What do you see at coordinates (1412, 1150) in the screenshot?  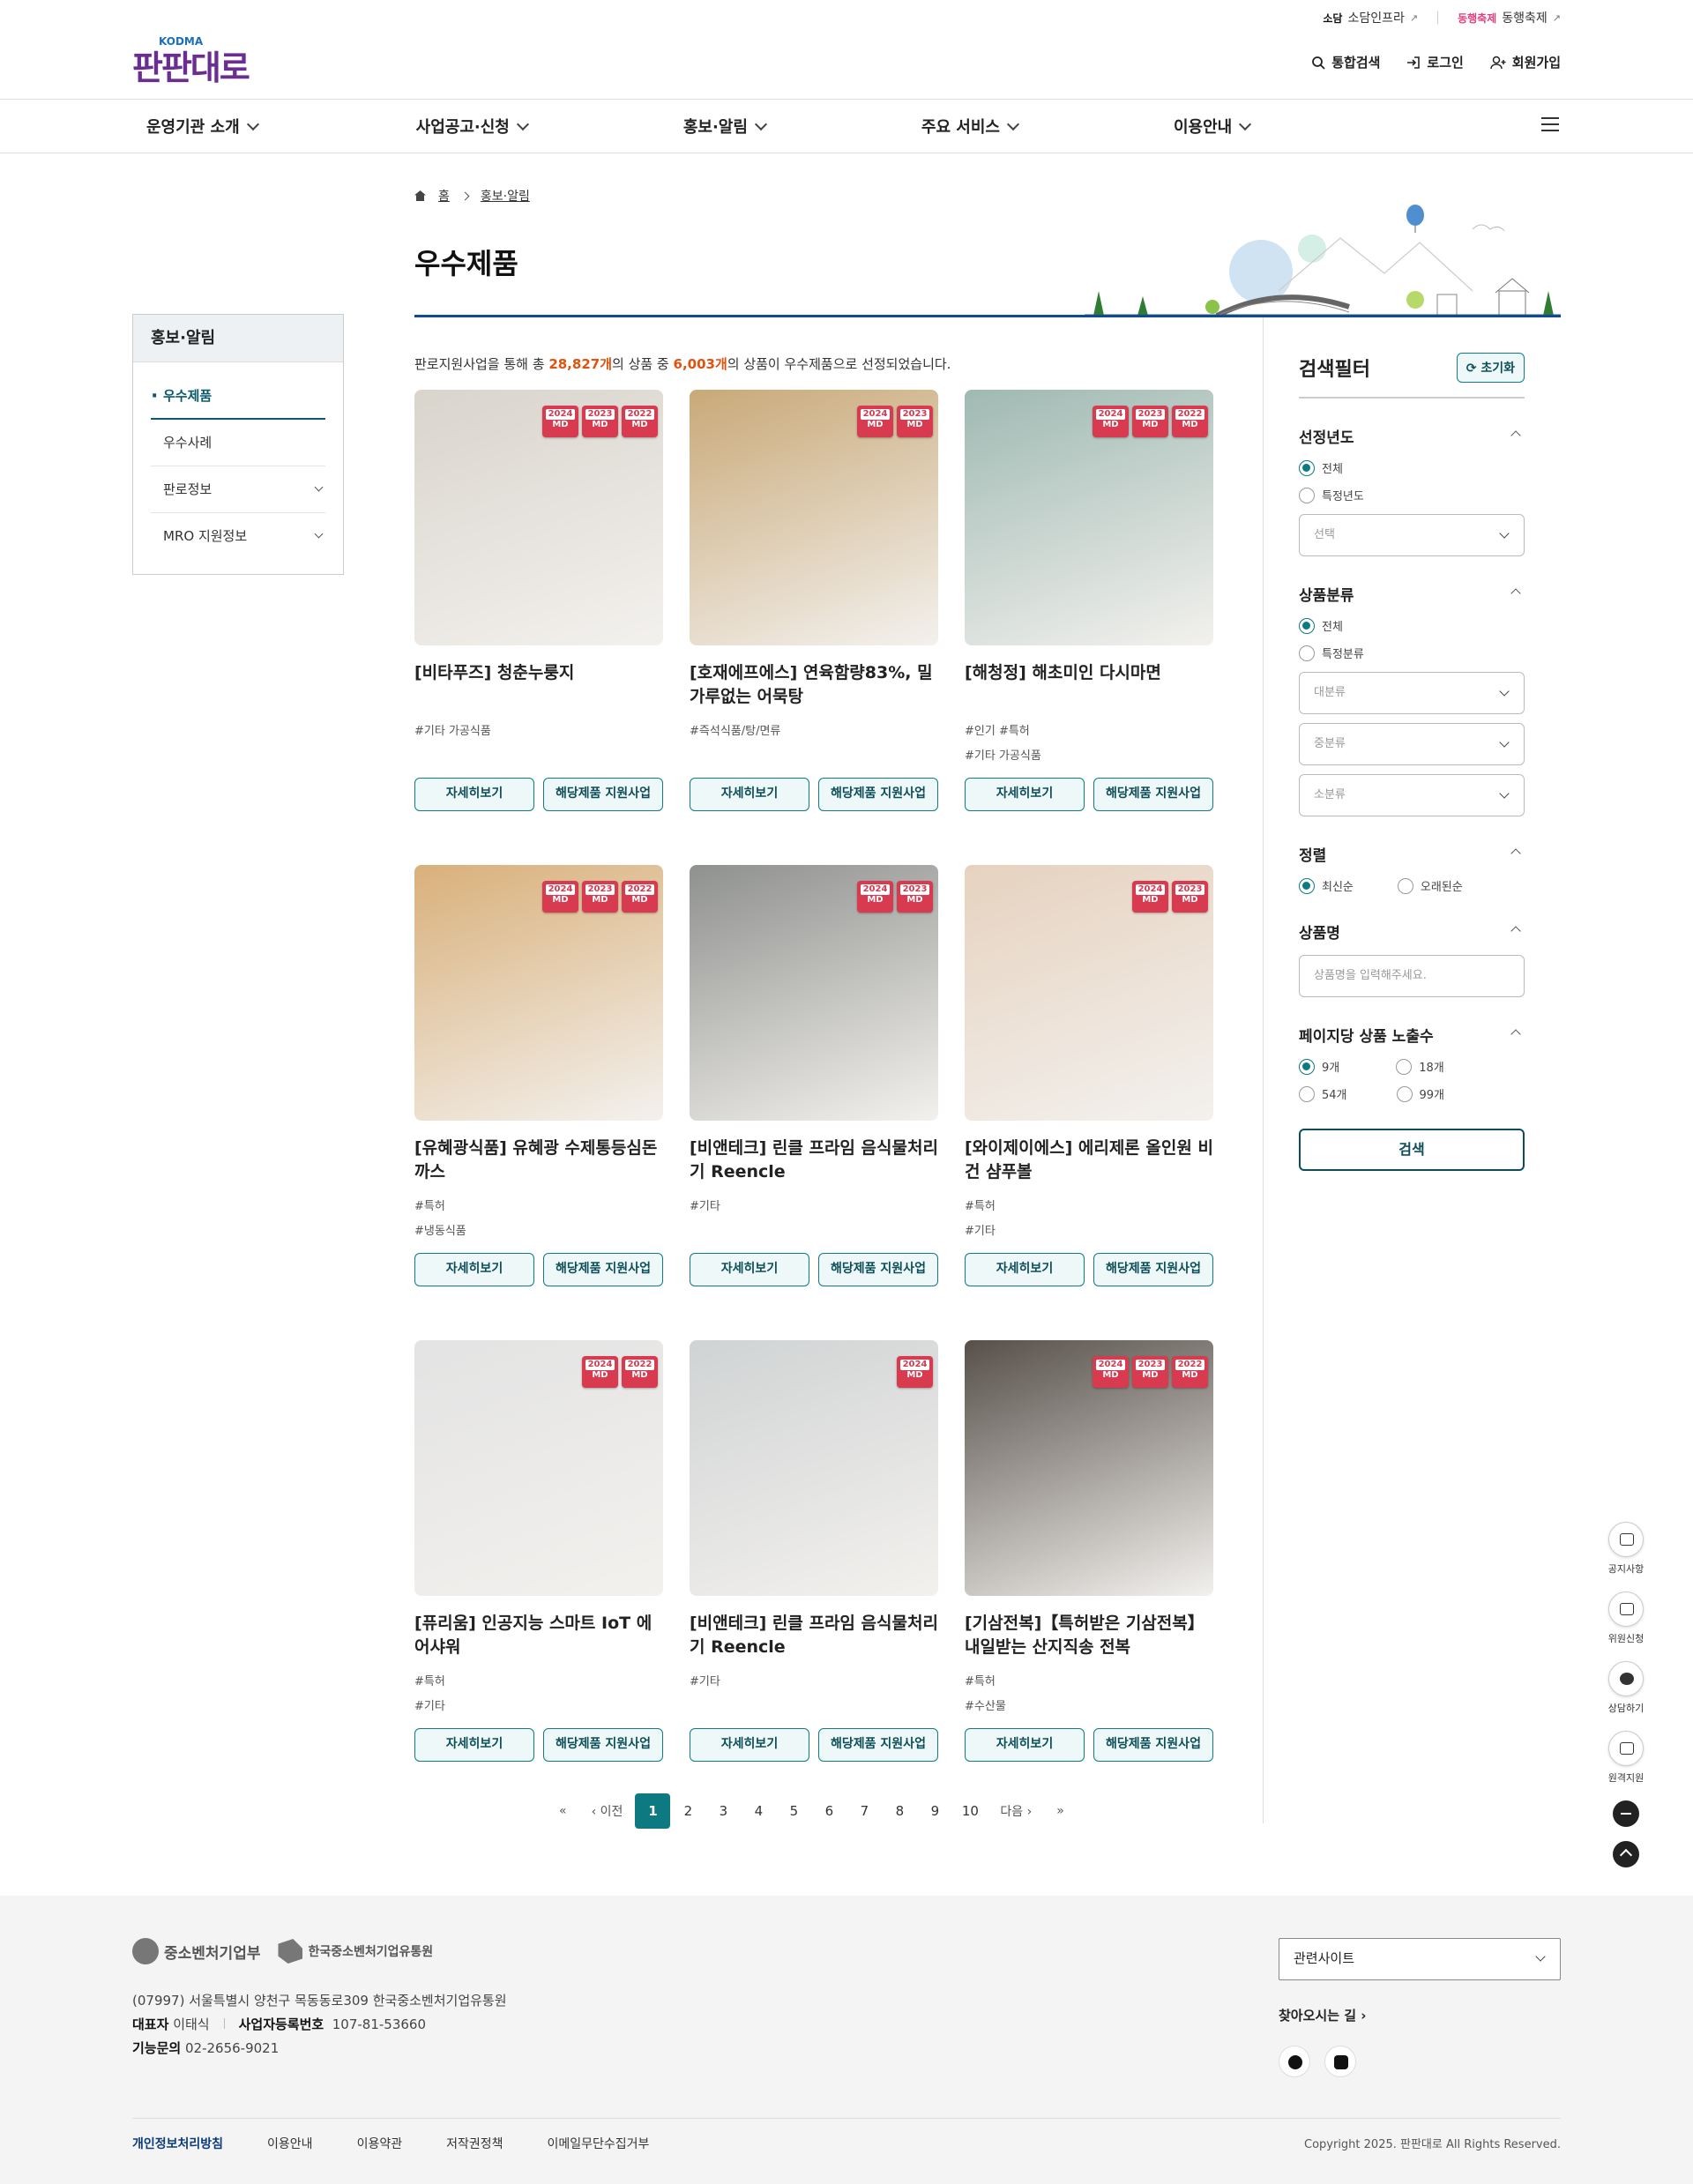 I see `filter-search-button: 검색` at bounding box center [1412, 1150].